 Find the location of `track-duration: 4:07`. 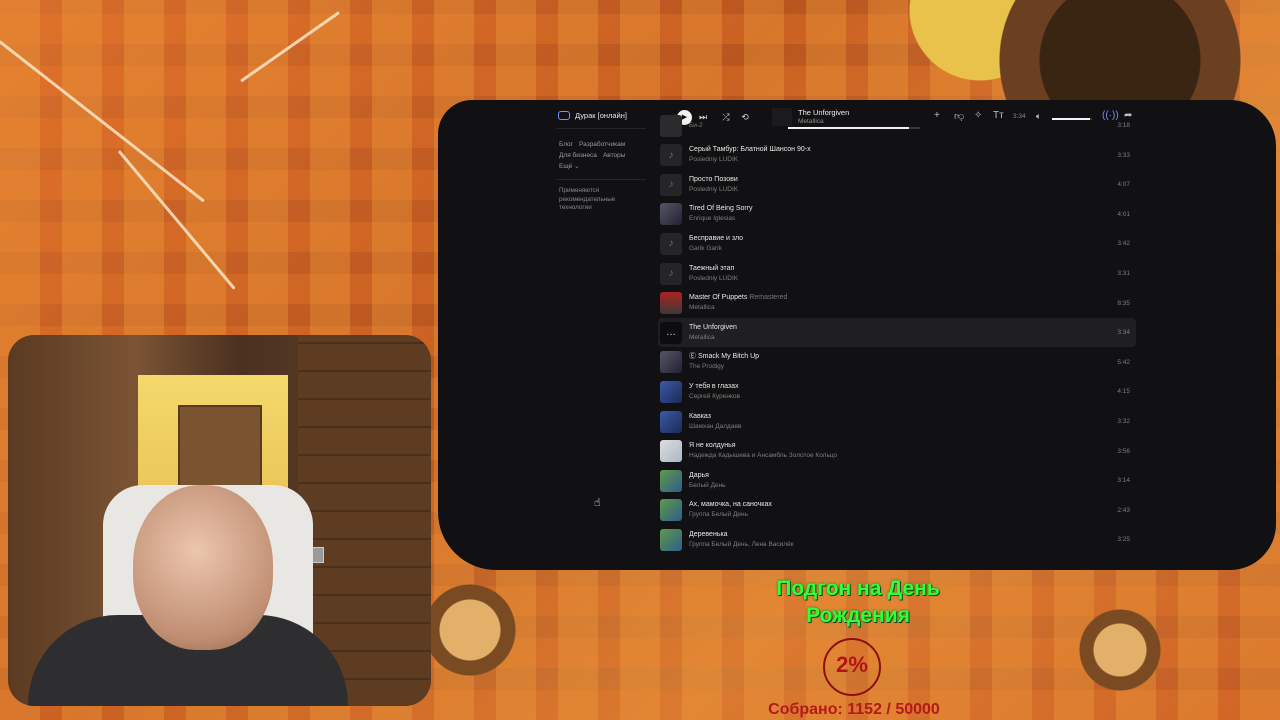

track-duration: 4:07 is located at coordinates (1123, 185).